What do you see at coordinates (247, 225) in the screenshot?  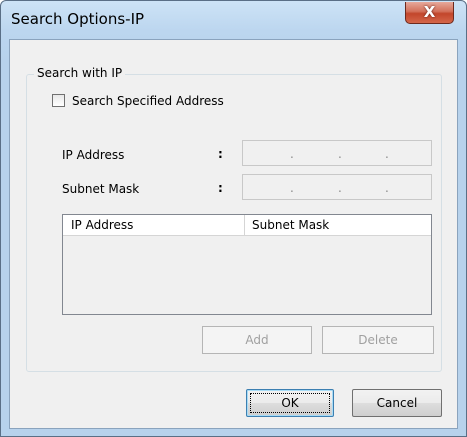 I see `list-header: IP Address Subnet Mask` at bounding box center [247, 225].